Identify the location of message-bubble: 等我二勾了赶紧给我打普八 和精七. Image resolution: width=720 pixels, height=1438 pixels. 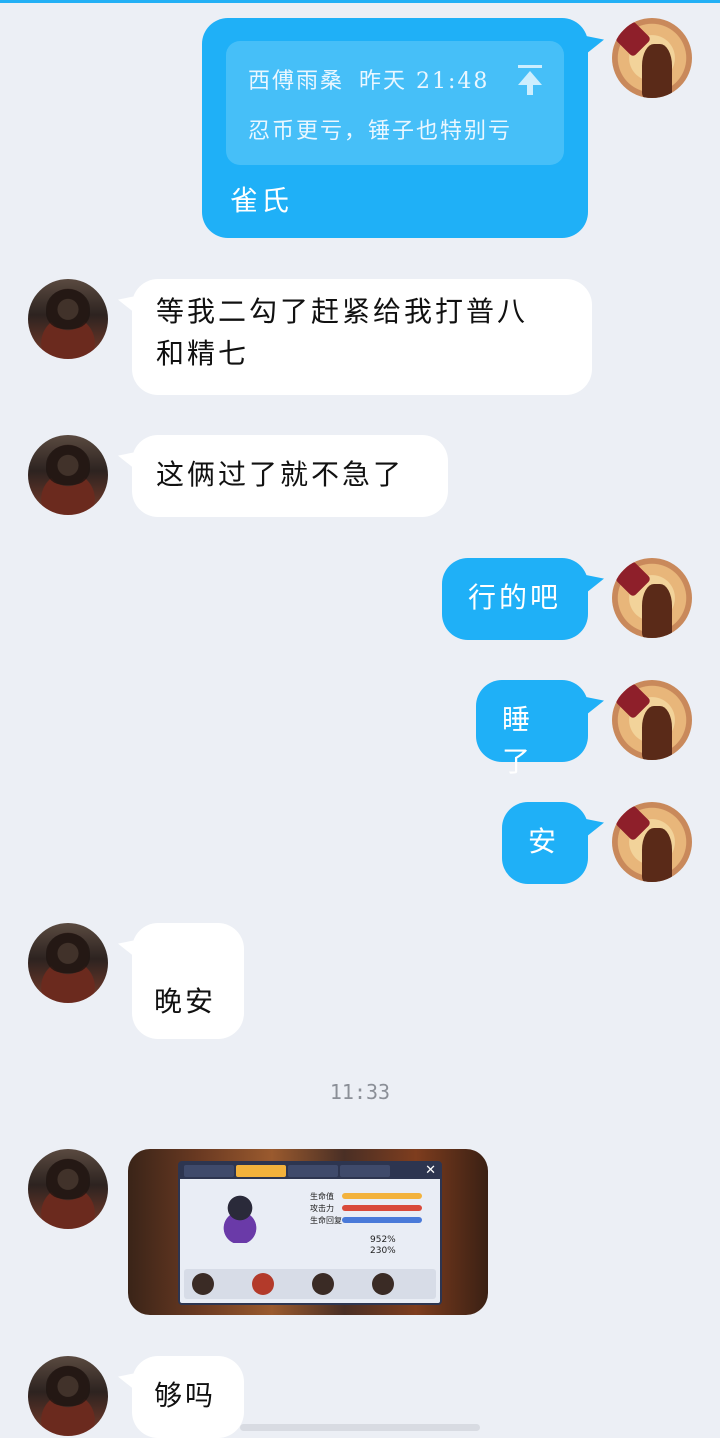
(362, 337).